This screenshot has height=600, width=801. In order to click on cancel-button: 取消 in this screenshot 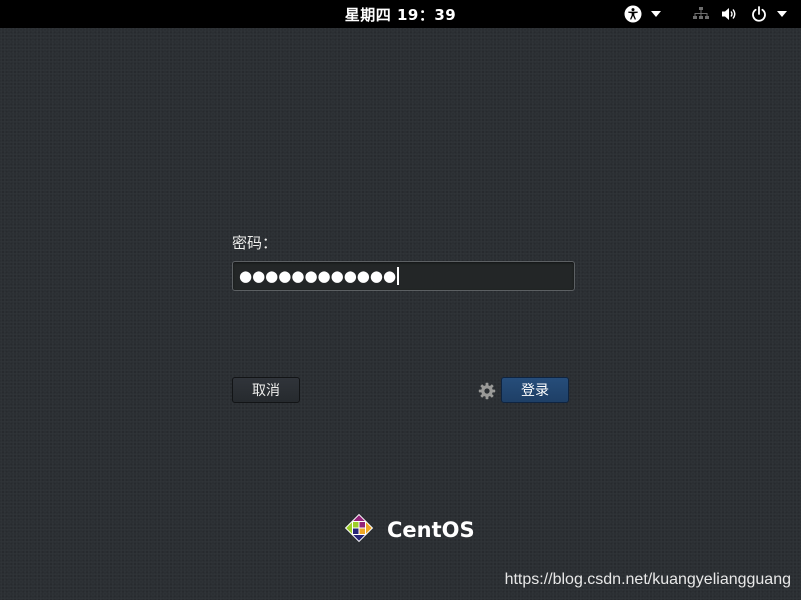, I will do `click(266, 390)`.